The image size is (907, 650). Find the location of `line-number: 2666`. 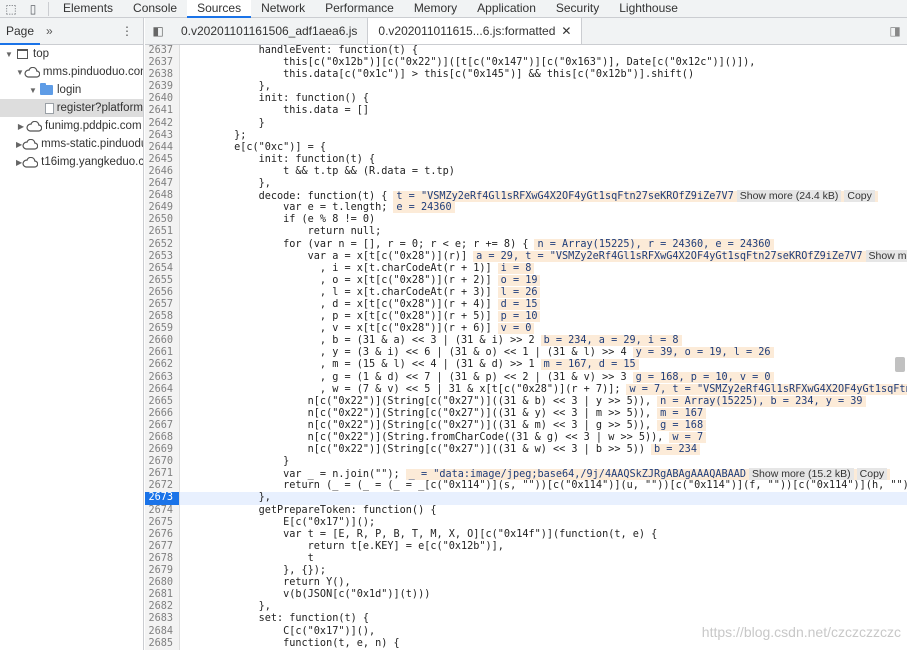

line-number: 2666 is located at coordinates (162, 413).